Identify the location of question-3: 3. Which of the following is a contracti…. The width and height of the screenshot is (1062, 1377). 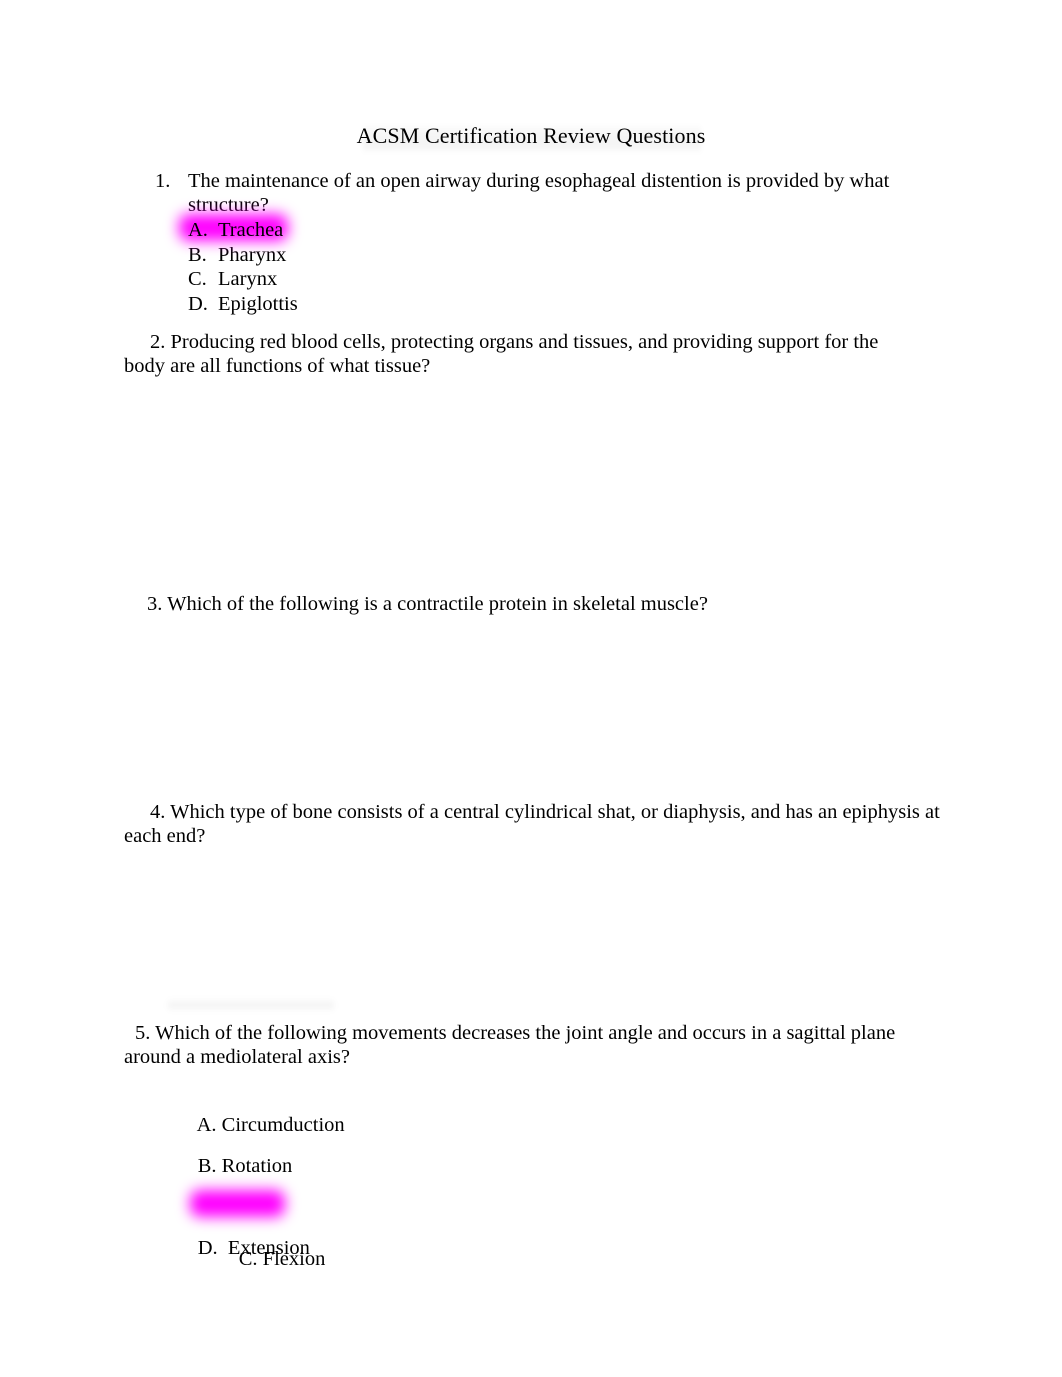
(537, 605).